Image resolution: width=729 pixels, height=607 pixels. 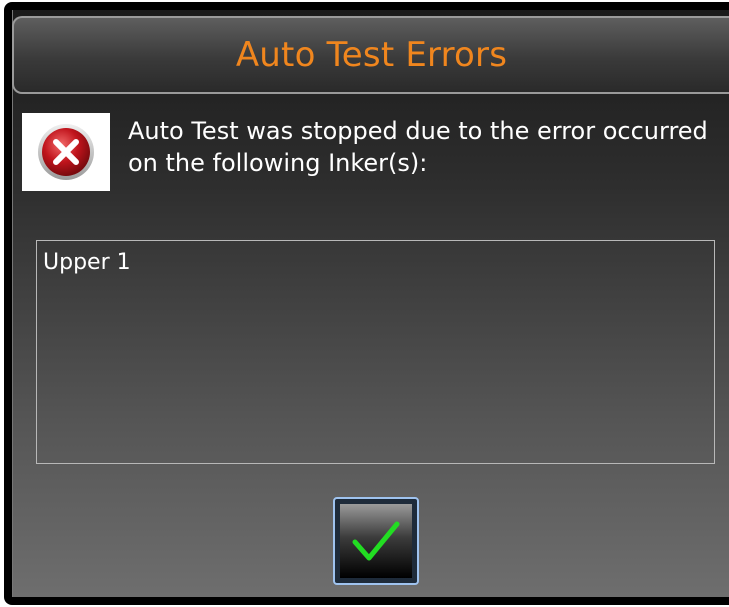 I want to click on dialog-title-bar: Auto Test Errors, so click(x=370, y=55).